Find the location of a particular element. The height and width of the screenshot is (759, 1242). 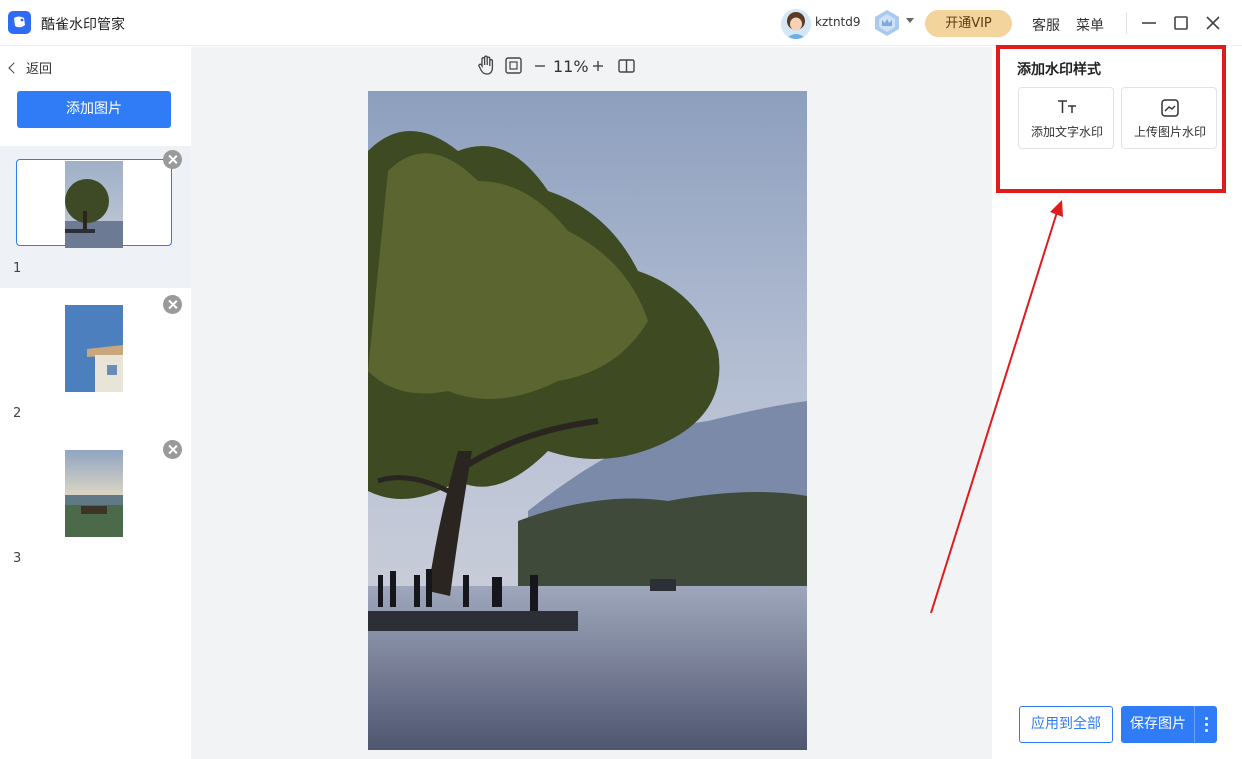

annotation-arrow-icon is located at coordinates (996, 407).